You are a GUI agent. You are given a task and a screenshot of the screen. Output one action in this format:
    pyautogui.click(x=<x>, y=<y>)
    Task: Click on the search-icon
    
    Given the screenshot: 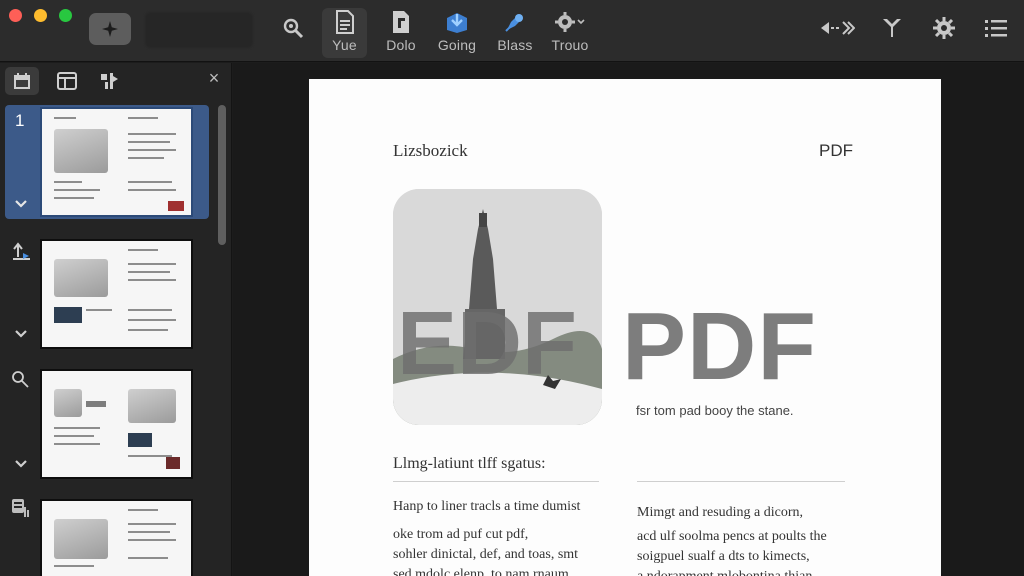 What is the action you would take?
    pyautogui.click(x=20, y=379)
    